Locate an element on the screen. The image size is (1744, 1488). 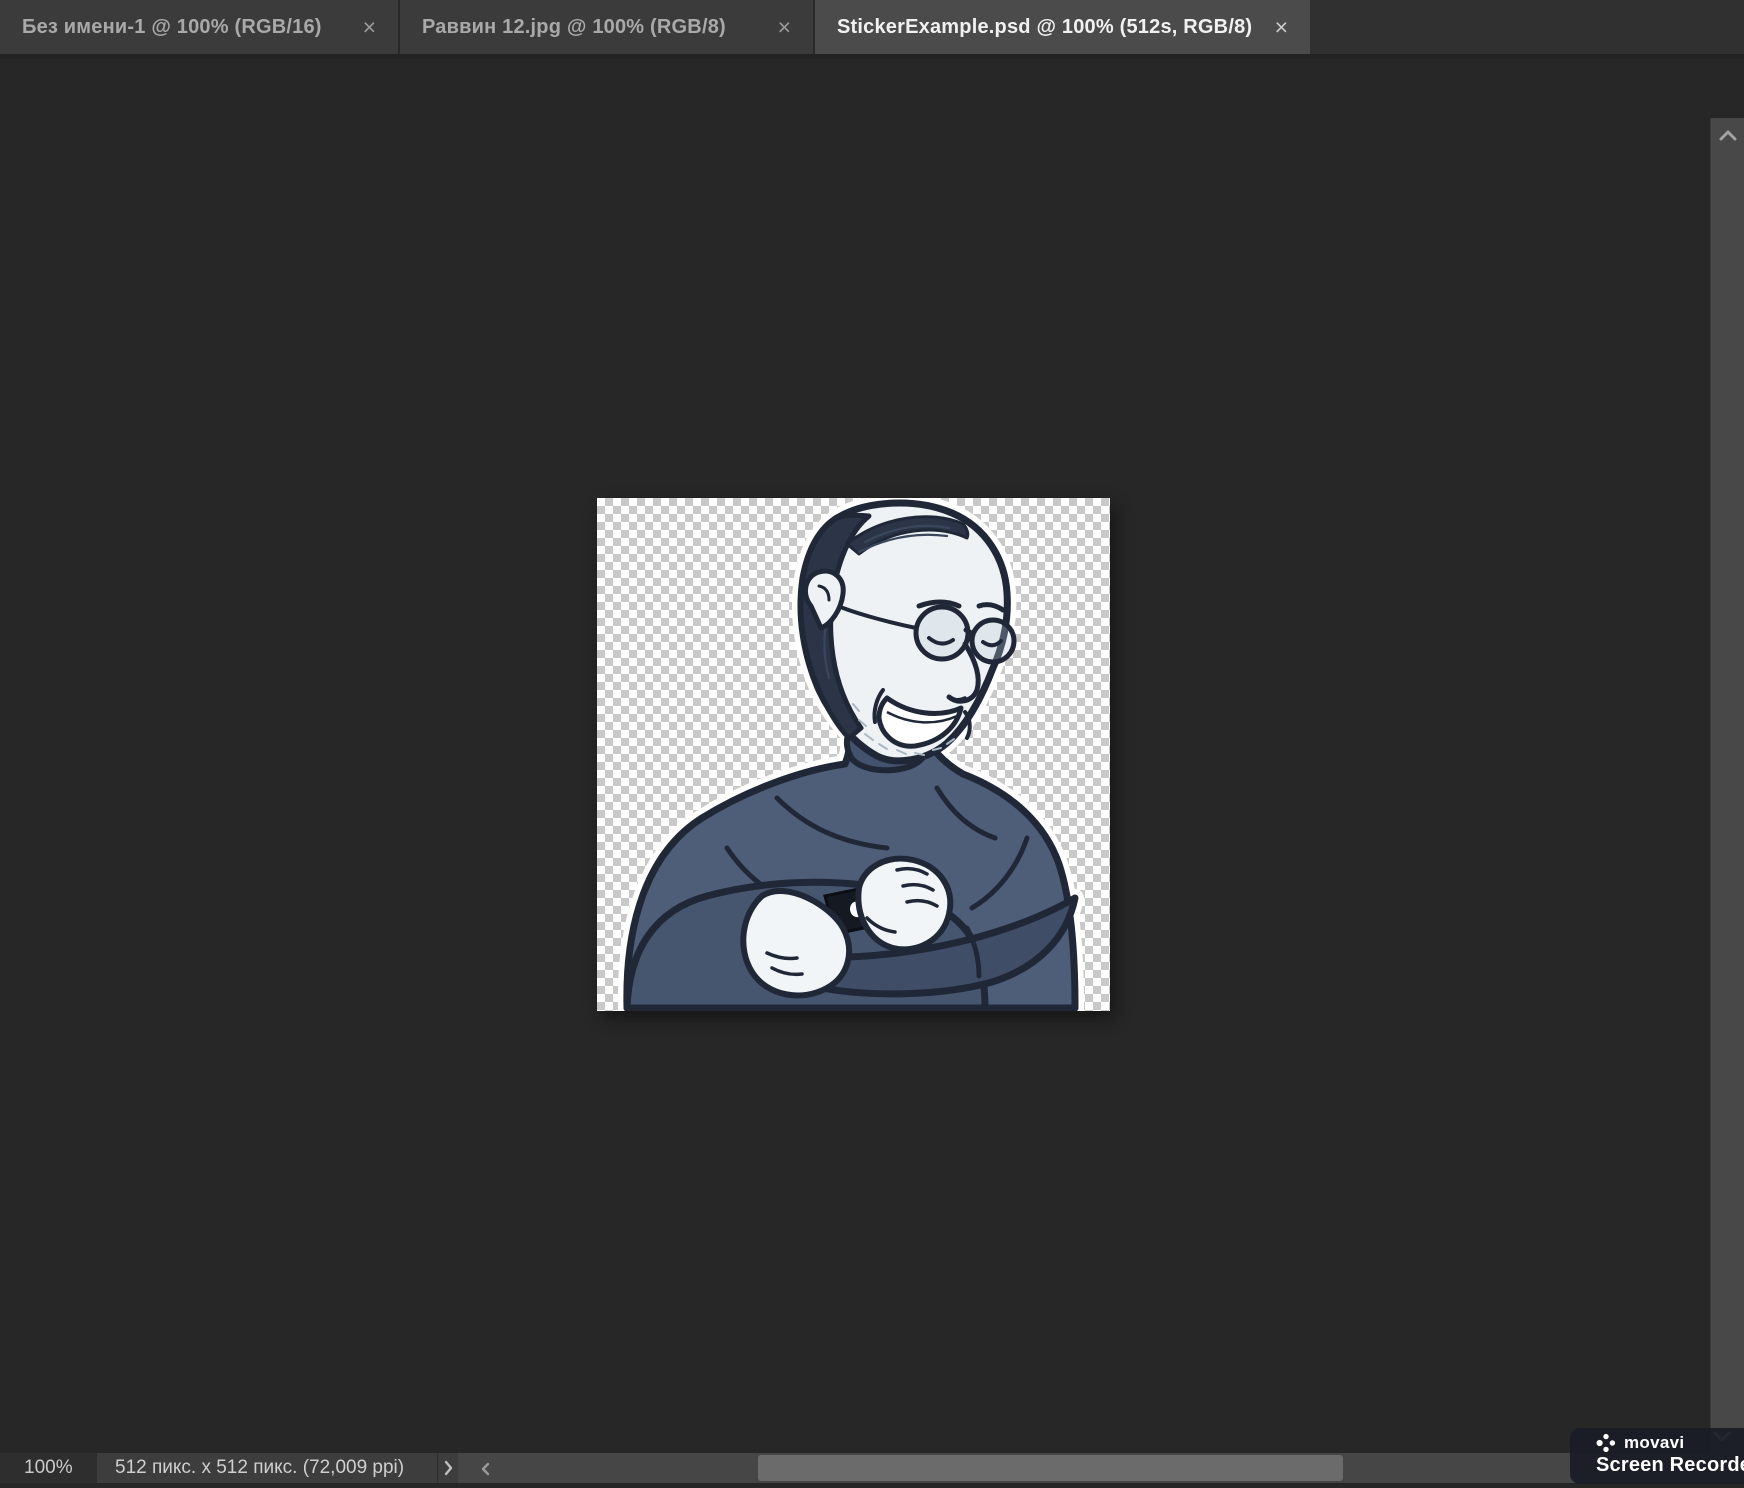
horizontal-scrollbar is located at coordinates (1101, 1468).